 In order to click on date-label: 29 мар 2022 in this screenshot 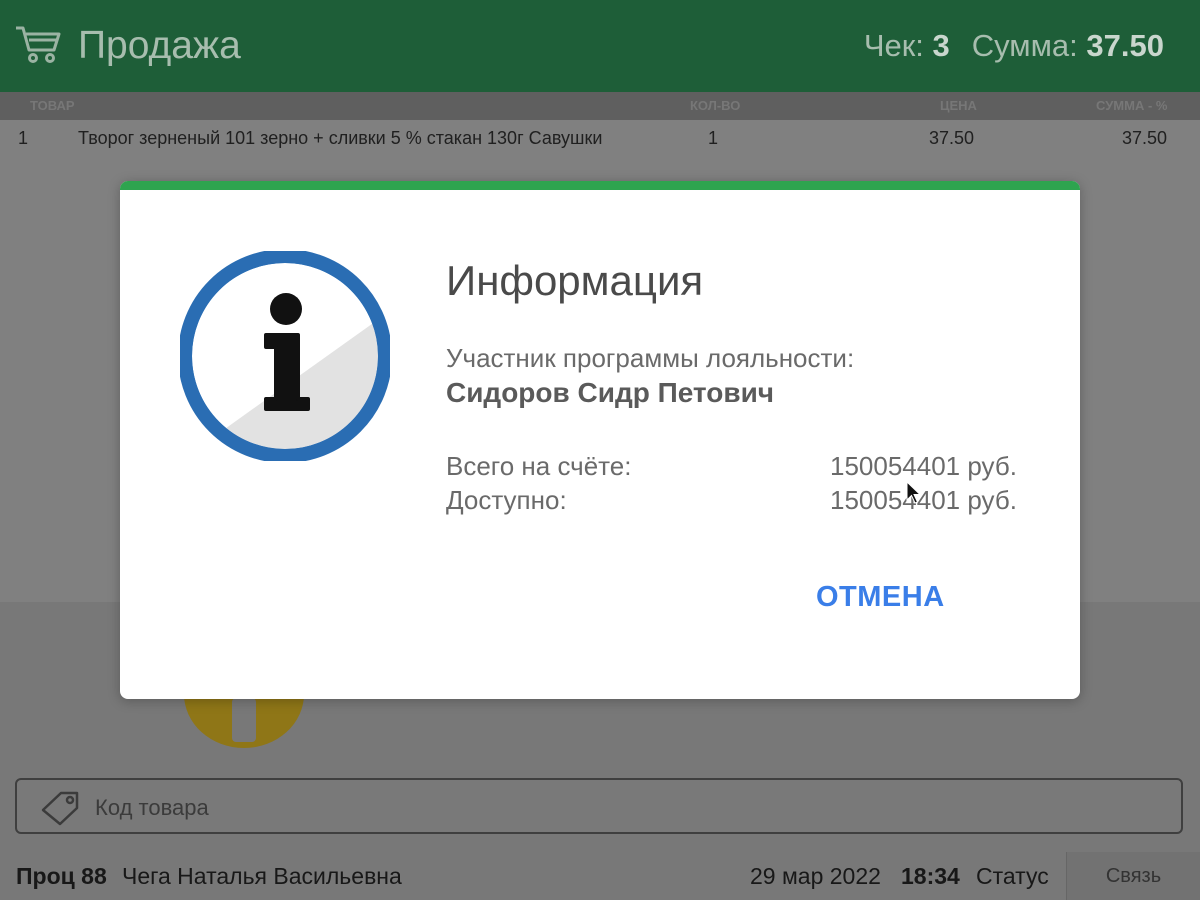, I will do `click(815, 876)`.